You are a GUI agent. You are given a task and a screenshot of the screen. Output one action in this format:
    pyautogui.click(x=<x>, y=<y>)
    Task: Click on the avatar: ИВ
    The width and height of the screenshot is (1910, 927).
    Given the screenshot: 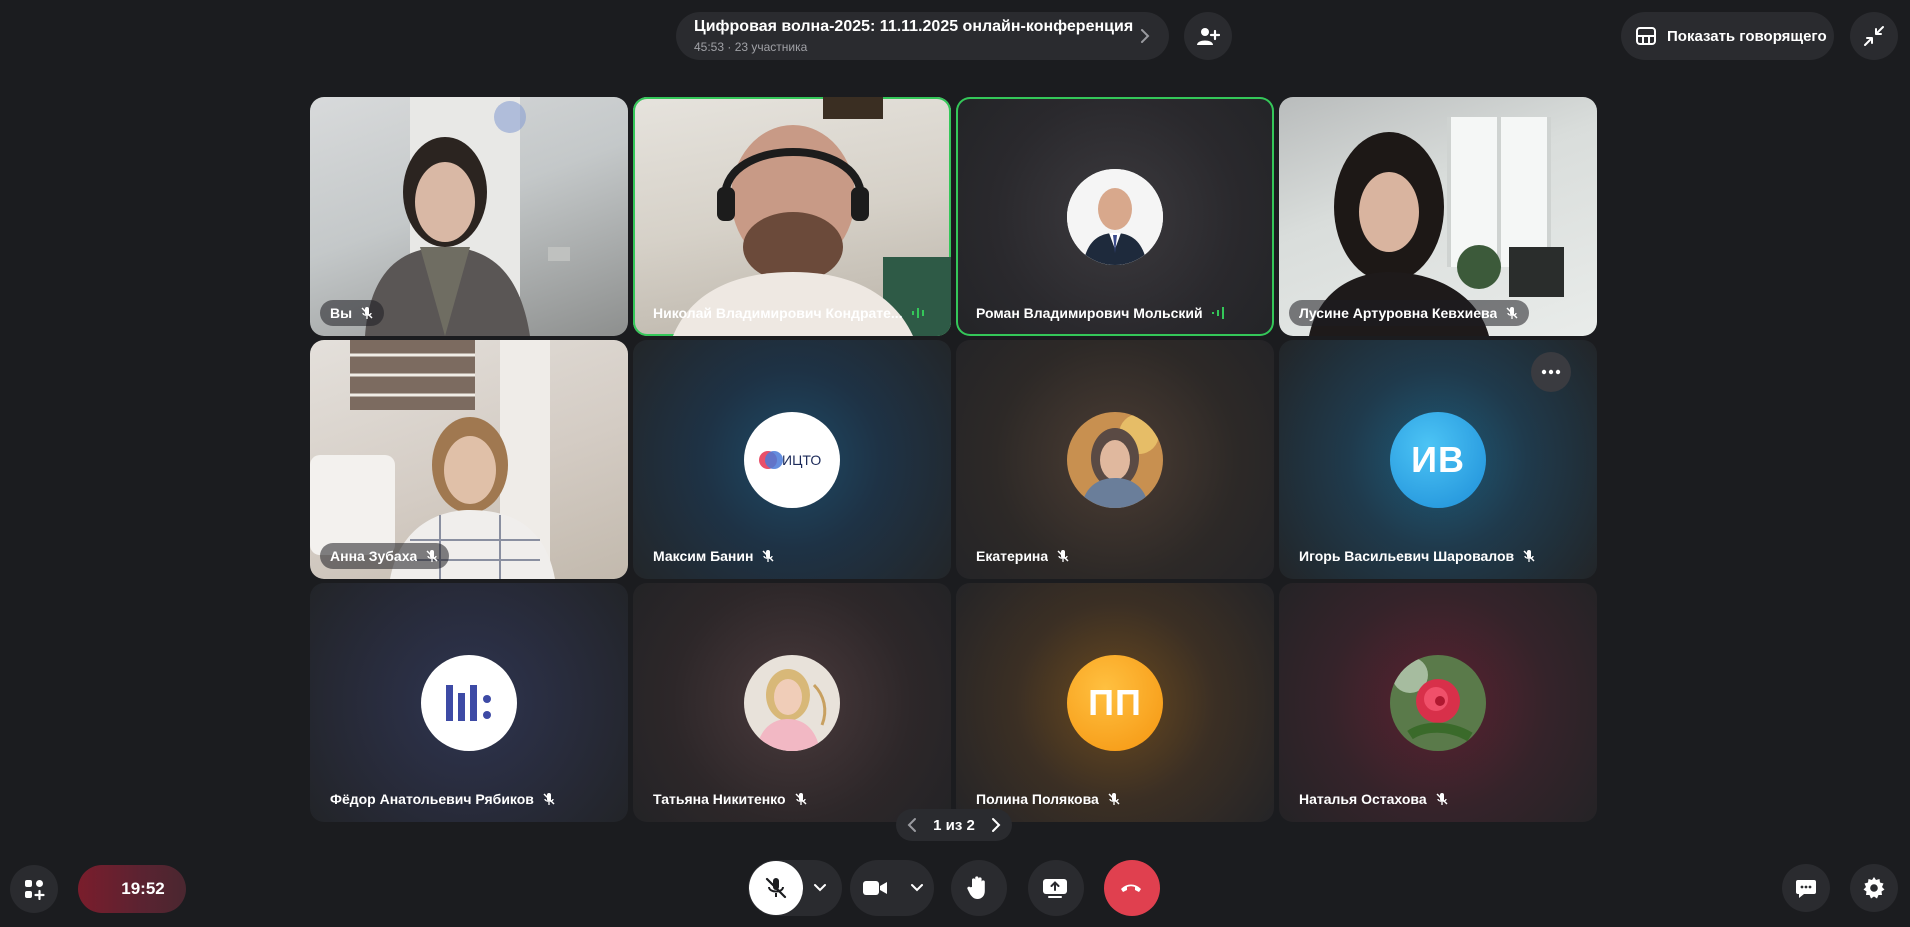 What is the action you would take?
    pyautogui.click(x=1438, y=459)
    